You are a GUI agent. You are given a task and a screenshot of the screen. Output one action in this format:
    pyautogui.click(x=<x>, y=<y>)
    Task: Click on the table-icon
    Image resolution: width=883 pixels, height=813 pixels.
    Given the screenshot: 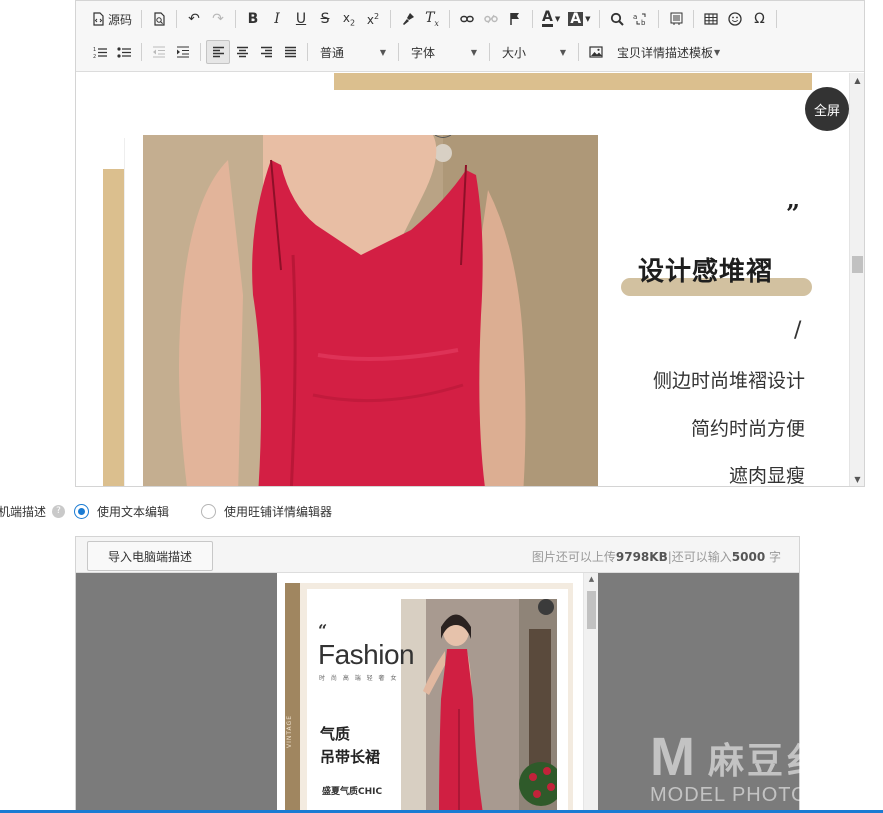 What is the action you would take?
    pyautogui.click(x=711, y=19)
    